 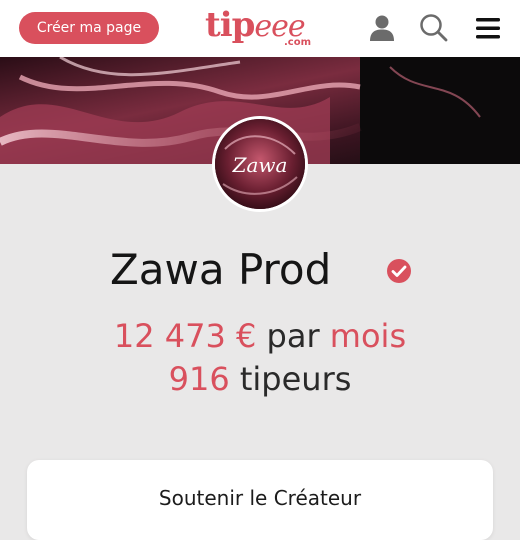 What do you see at coordinates (295, 379) in the screenshot?
I see `tippers-label: tipeurs` at bounding box center [295, 379].